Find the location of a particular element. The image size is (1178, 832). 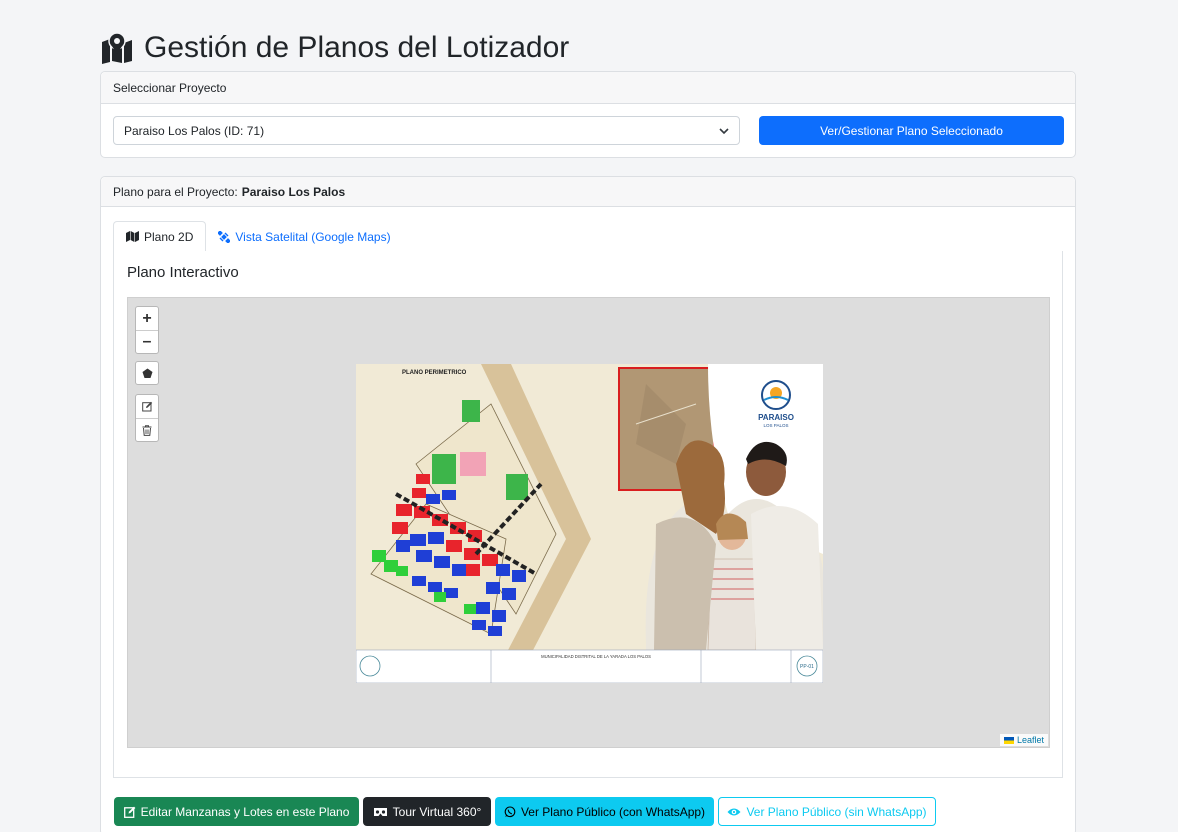

virtual-tour-button: Tour Virtual 360° is located at coordinates (427, 811).